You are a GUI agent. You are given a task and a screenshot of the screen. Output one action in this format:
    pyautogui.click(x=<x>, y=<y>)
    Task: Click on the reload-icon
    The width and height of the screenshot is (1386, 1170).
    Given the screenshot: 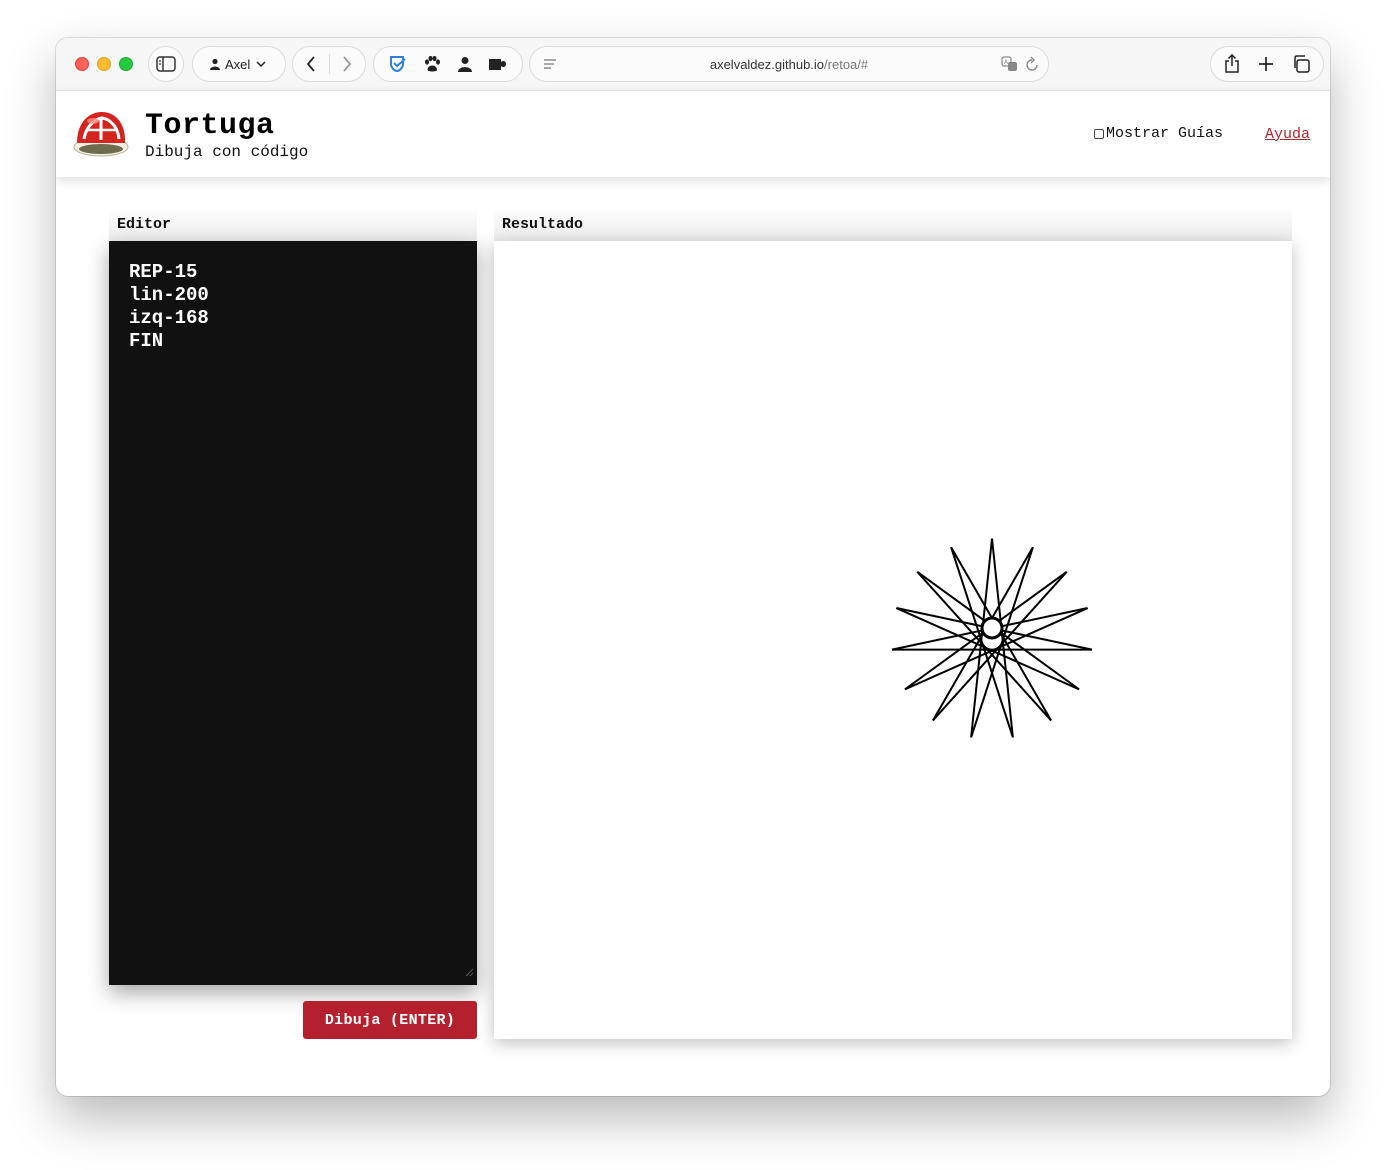 What is the action you would take?
    pyautogui.click(x=1032, y=66)
    